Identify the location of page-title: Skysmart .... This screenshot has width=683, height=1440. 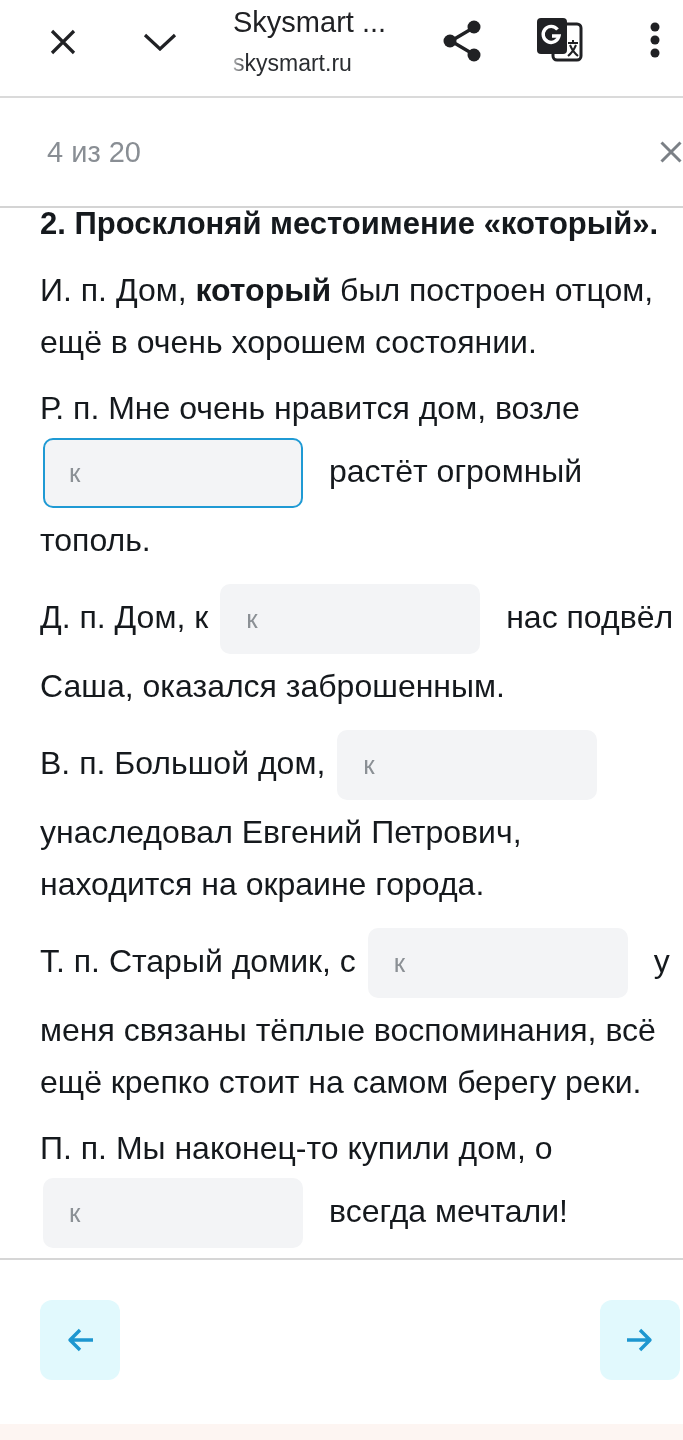
(310, 22).